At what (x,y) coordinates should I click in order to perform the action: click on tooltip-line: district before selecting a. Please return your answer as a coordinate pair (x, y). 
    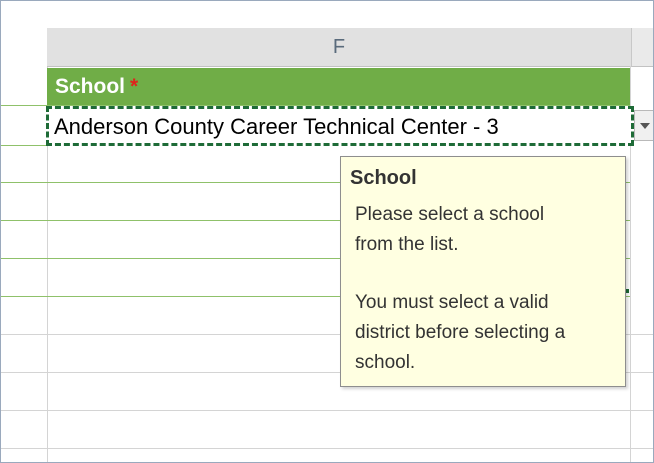
    Looking at the image, I should click on (460, 332).